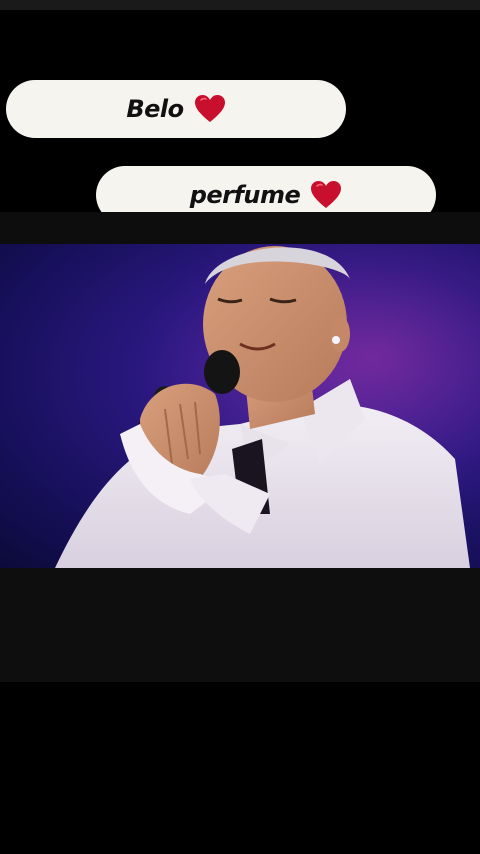 The height and width of the screenshot is (854, 480). I want to click on caption-pill-belo: Belo, so click(176, 109).